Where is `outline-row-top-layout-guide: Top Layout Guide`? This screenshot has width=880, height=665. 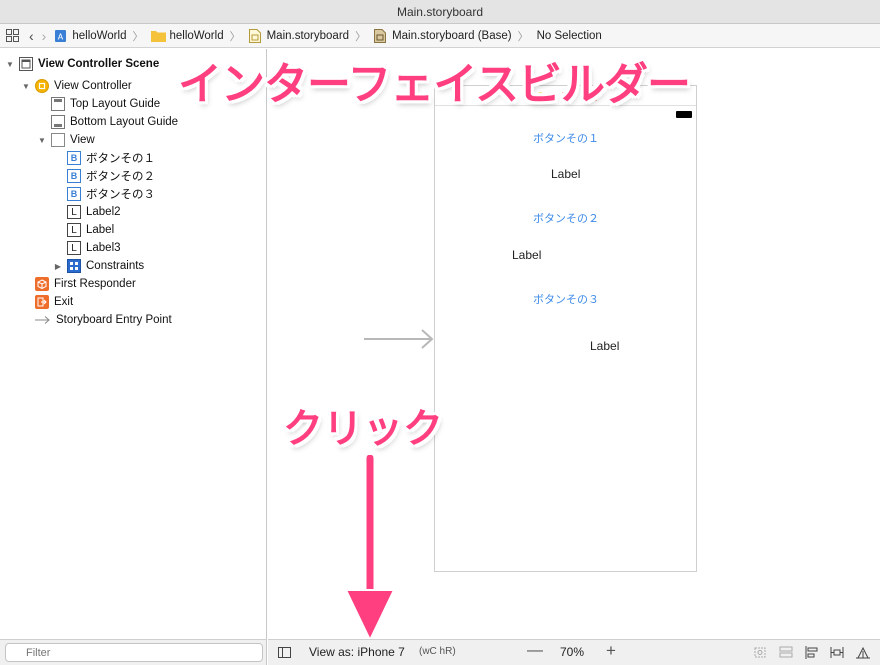 outline-row-top-layout-guide: Top Layout Guide is located at coordinates (105, 104).